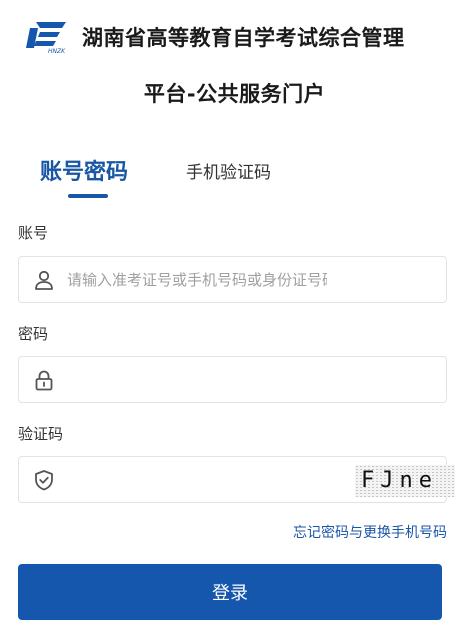  Describe the element at coordinates (41, 434) in the screenshot. I see `captcha-label: 验证码` at that location.